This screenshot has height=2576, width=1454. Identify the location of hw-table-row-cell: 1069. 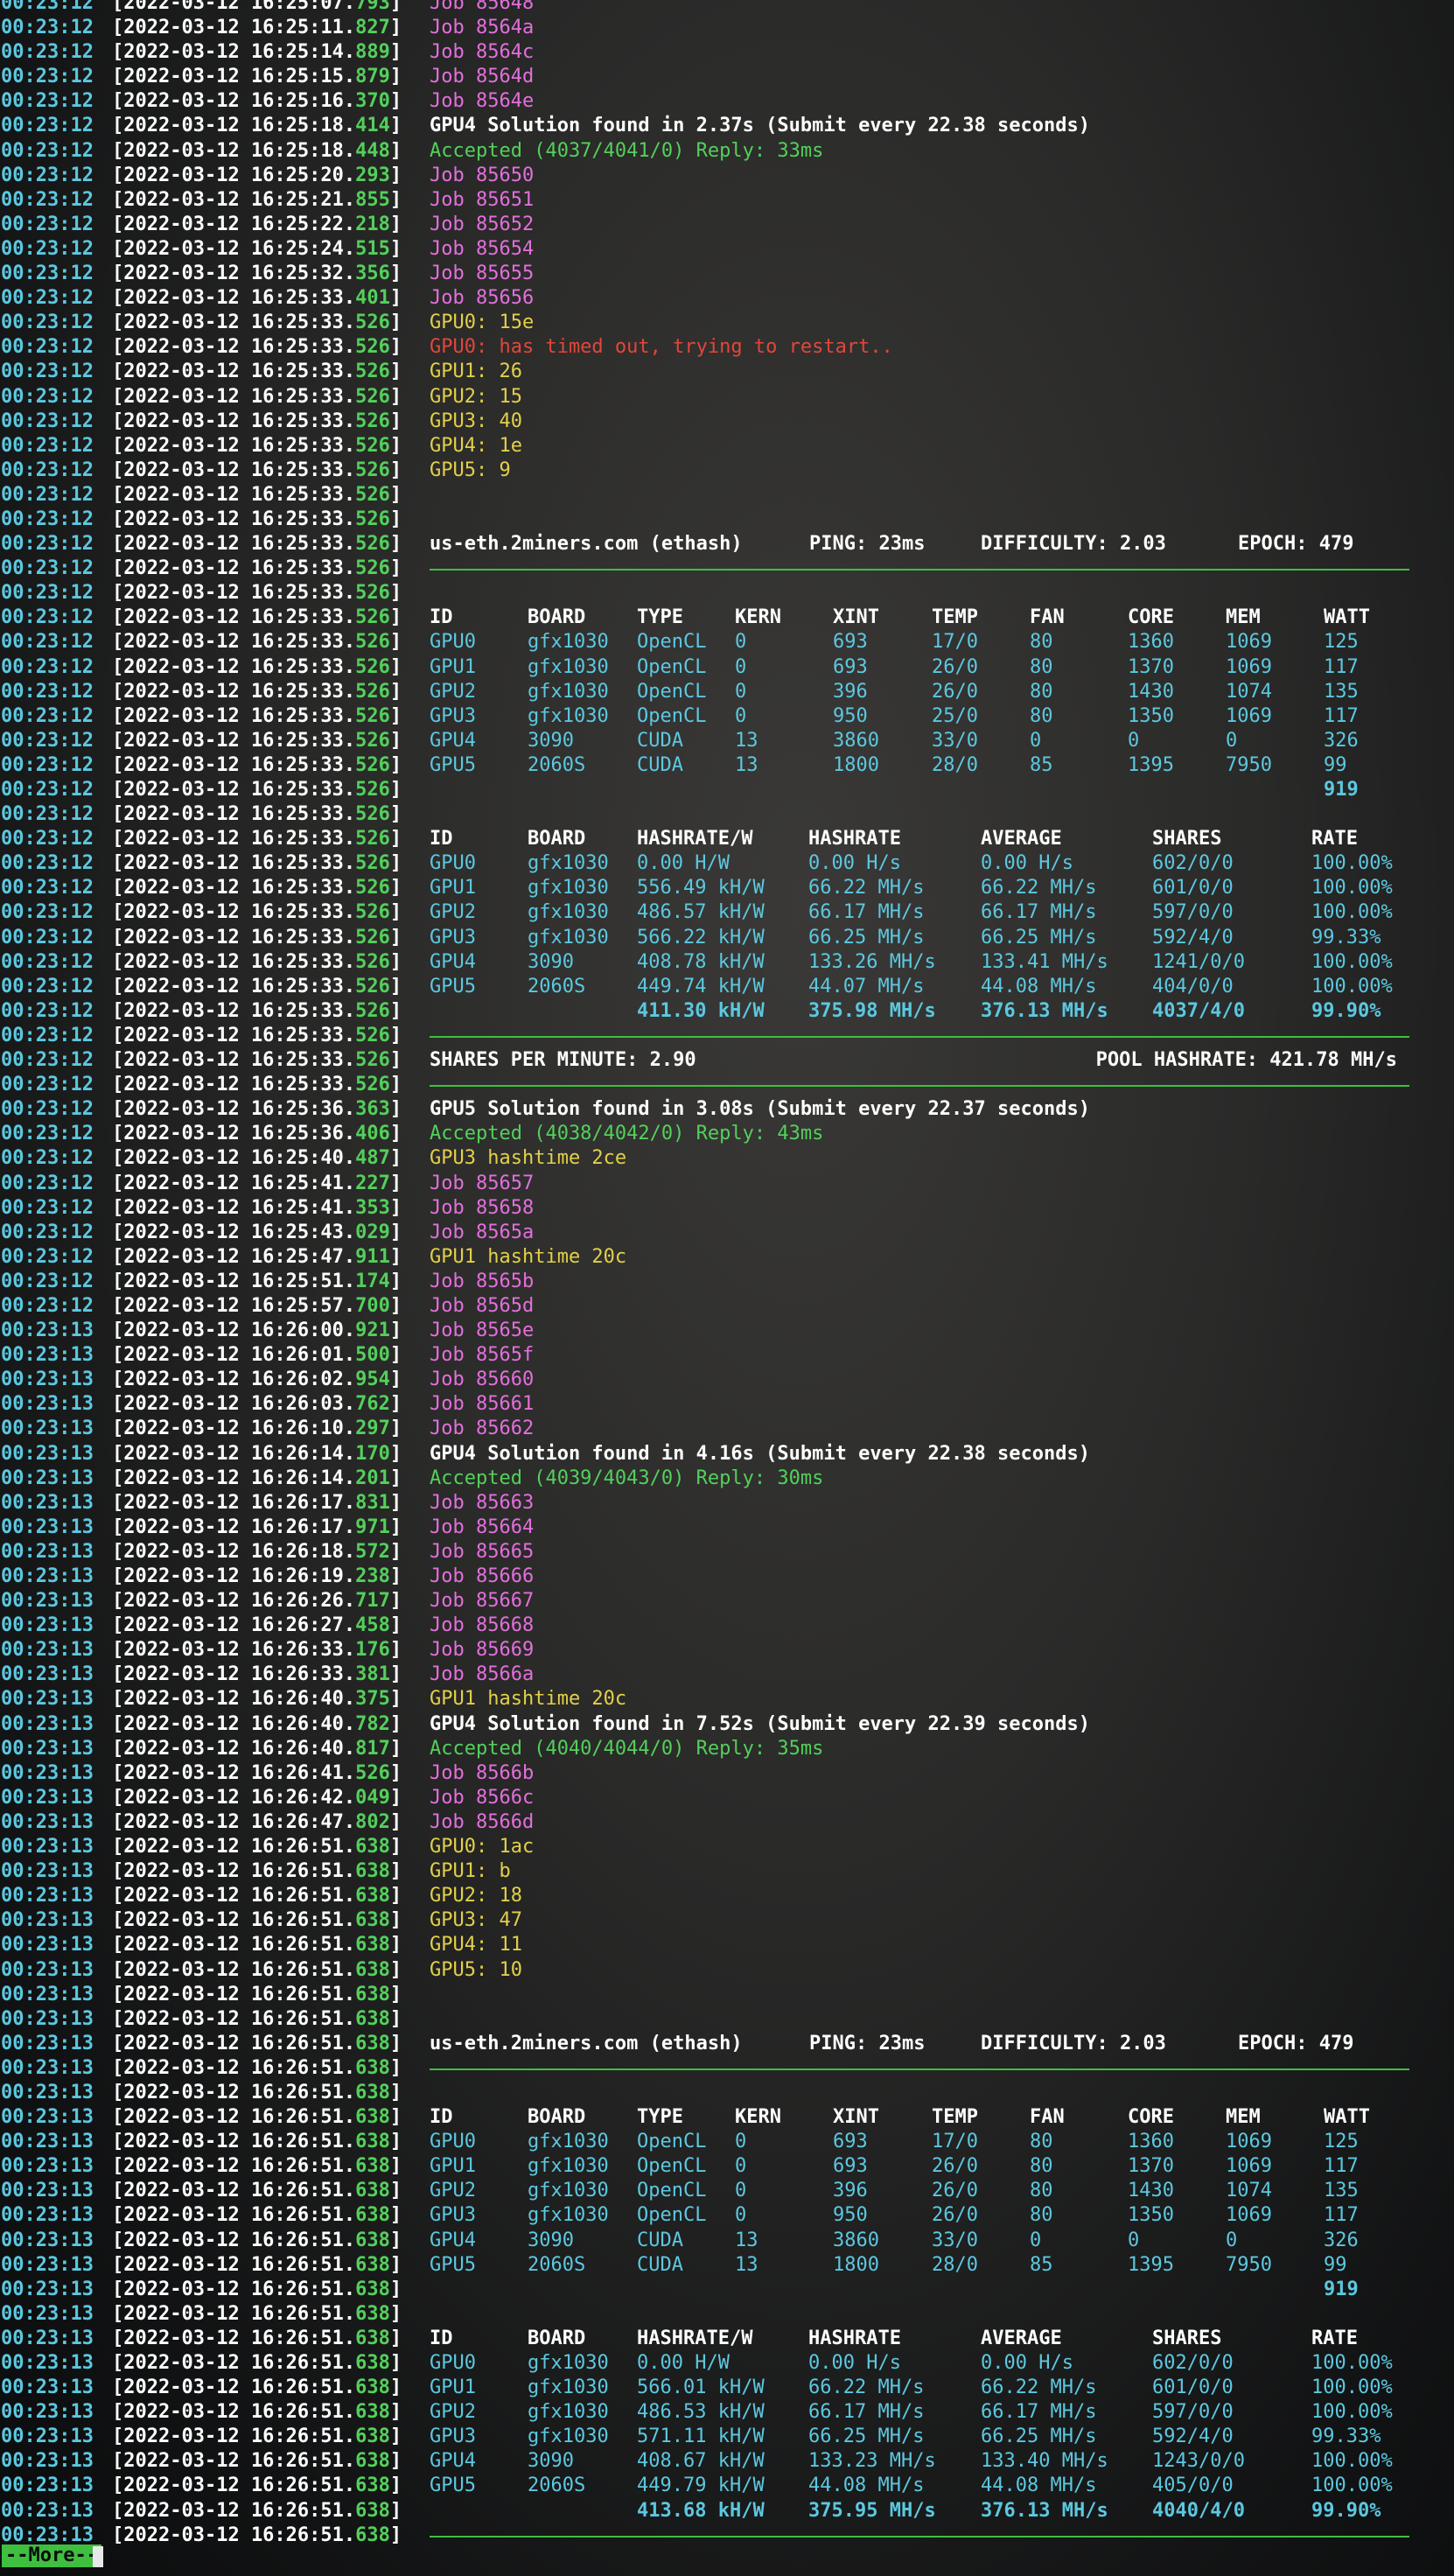
(1249, 715).